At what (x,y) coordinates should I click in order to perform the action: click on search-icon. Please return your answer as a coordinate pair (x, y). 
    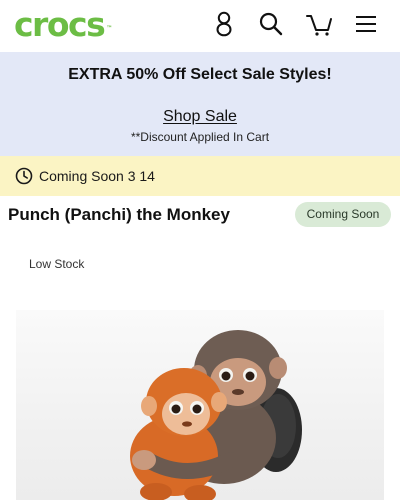
    Looking at the image, I should click on (271, 24).